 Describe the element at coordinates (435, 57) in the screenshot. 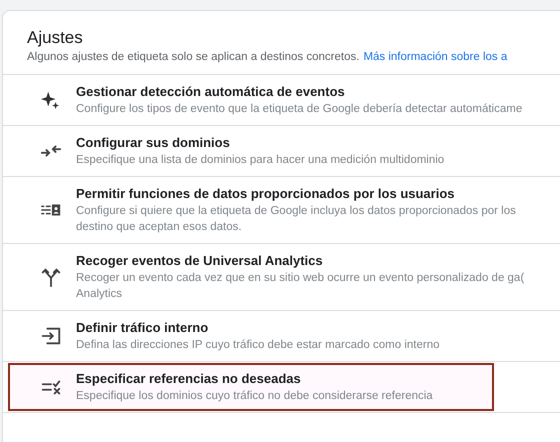

I see `more-info-link: Más información sobre los a` at that location.